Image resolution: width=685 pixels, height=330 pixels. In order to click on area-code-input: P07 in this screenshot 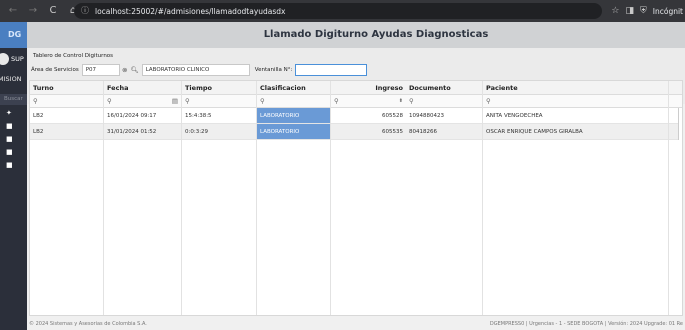, I will do `click(100, 70)`.